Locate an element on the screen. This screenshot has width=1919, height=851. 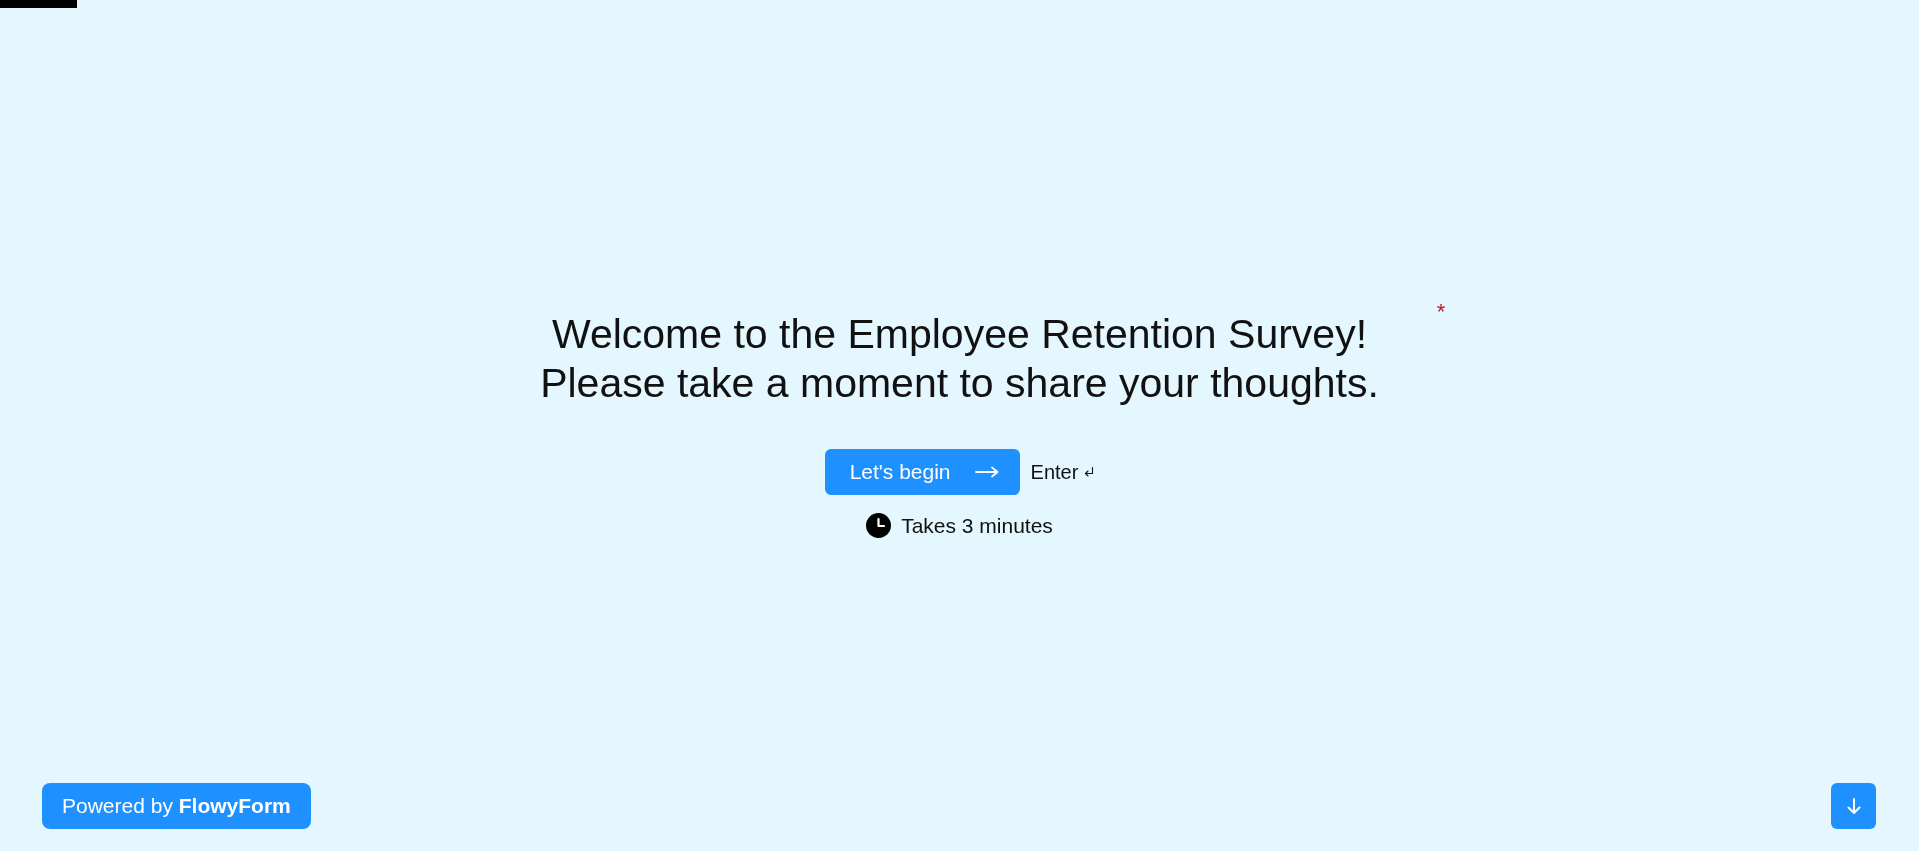
clock-icon is located at coordinates (879, 525).